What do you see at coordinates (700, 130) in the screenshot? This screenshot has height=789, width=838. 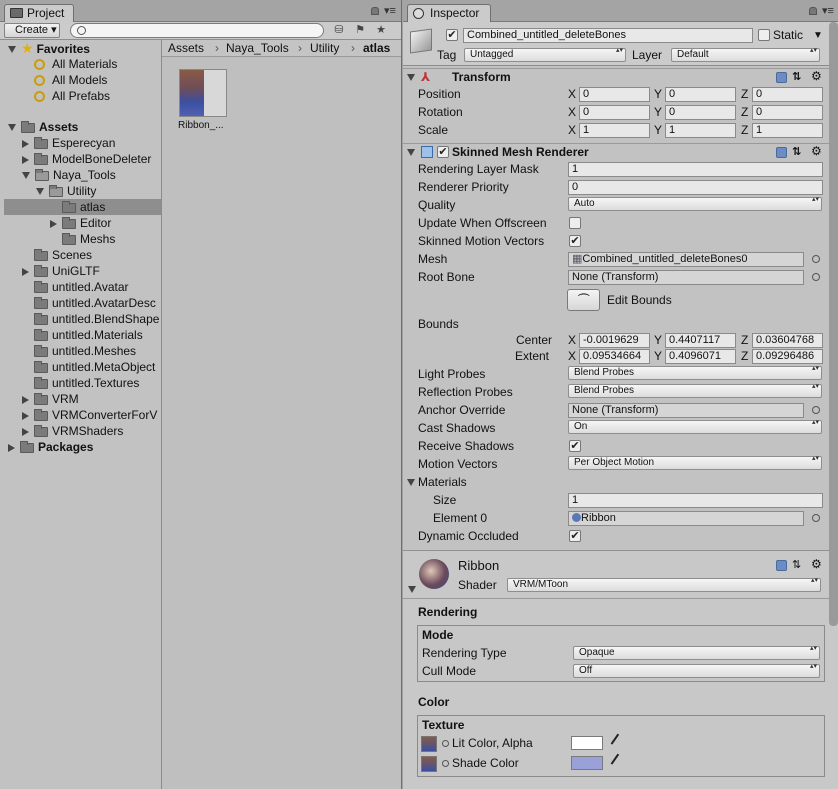 I see `scale-y-field: 1` at bounding box center [700, 130].